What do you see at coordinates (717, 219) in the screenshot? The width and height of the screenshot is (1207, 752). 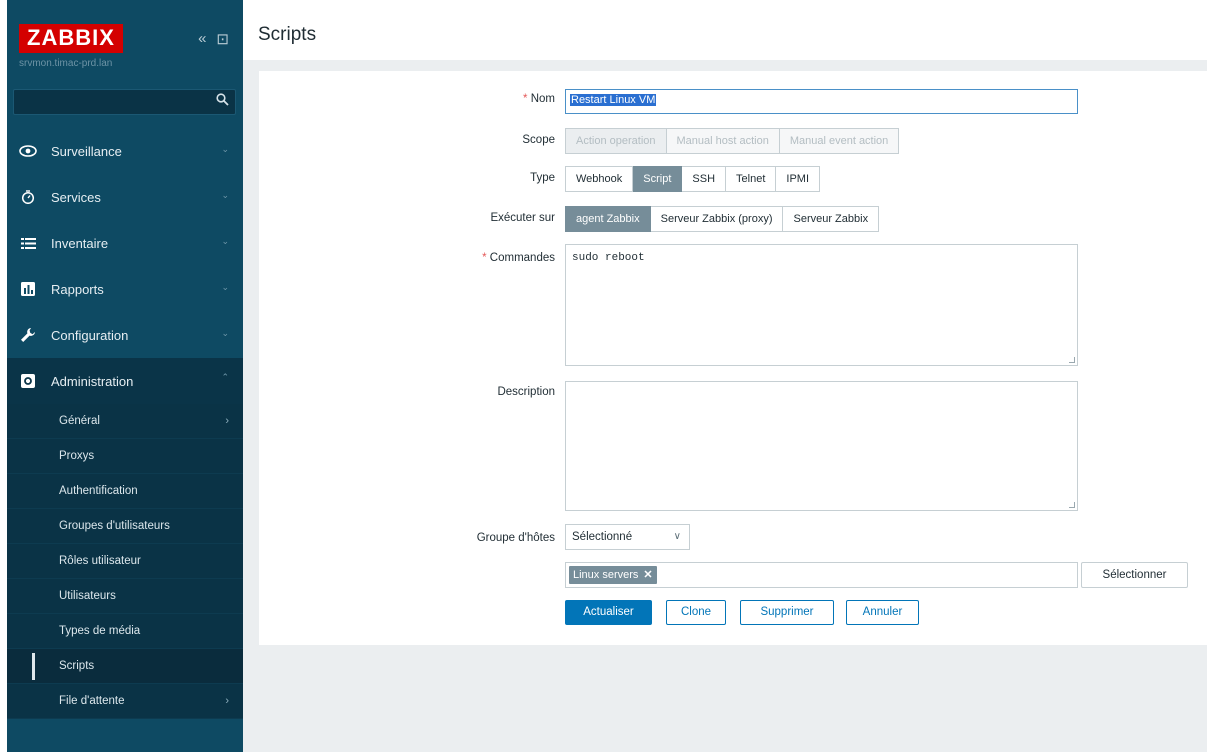 I see `execute-on-option-server-proxy: Serveur Zabbix (proxy)` at bounding box center [717, 219].